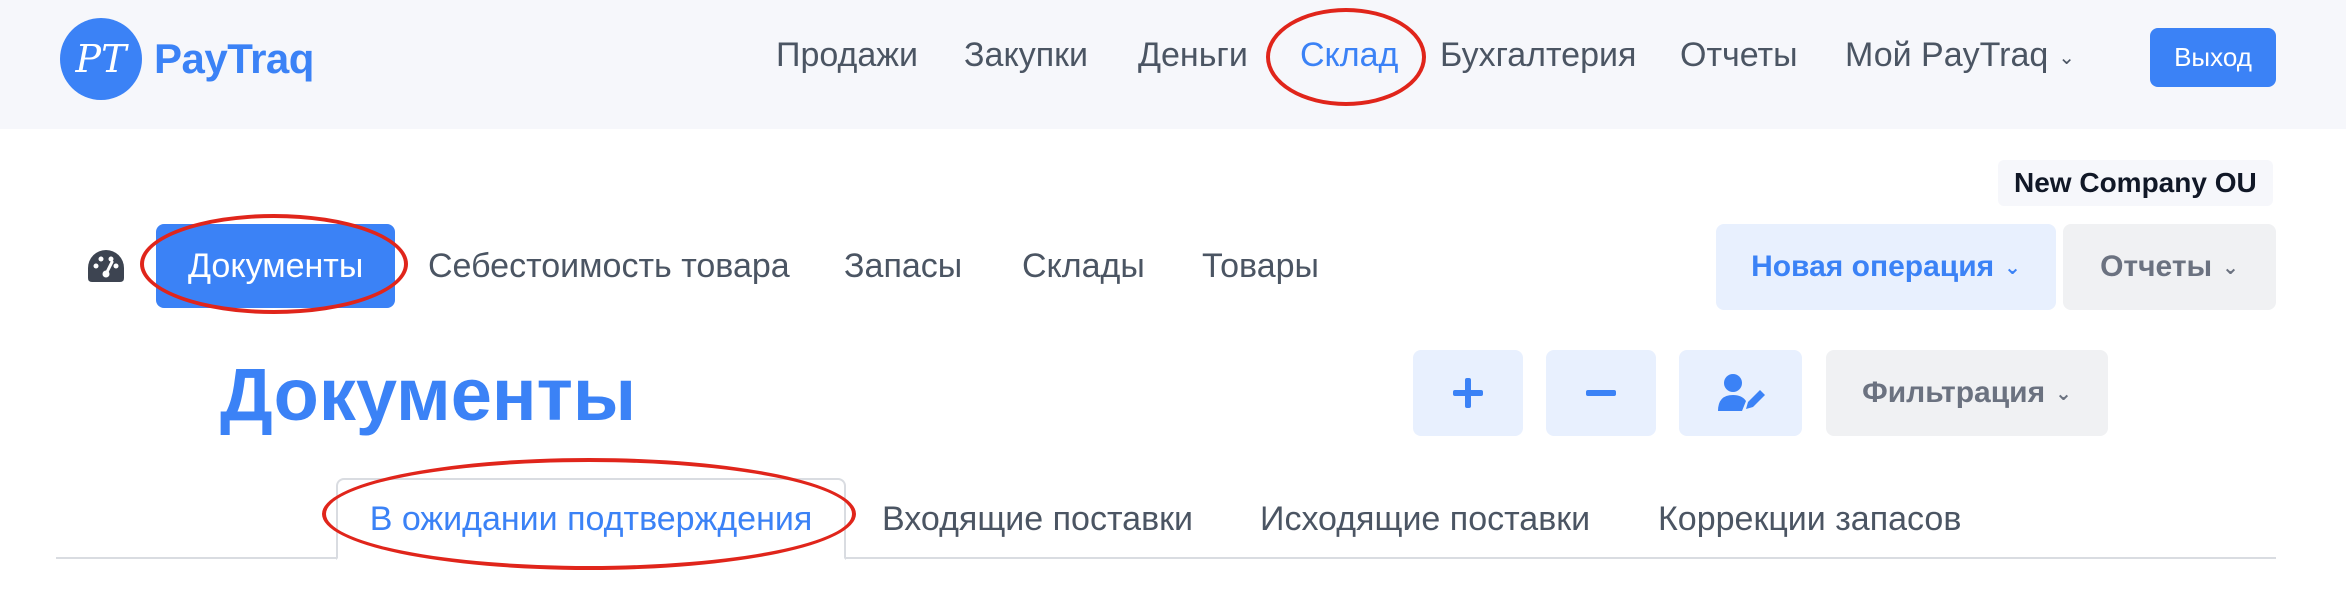 Image resolution: width=2346 pixels, height=602 pixels. I want to click on remove-button, so click(1601, 393).